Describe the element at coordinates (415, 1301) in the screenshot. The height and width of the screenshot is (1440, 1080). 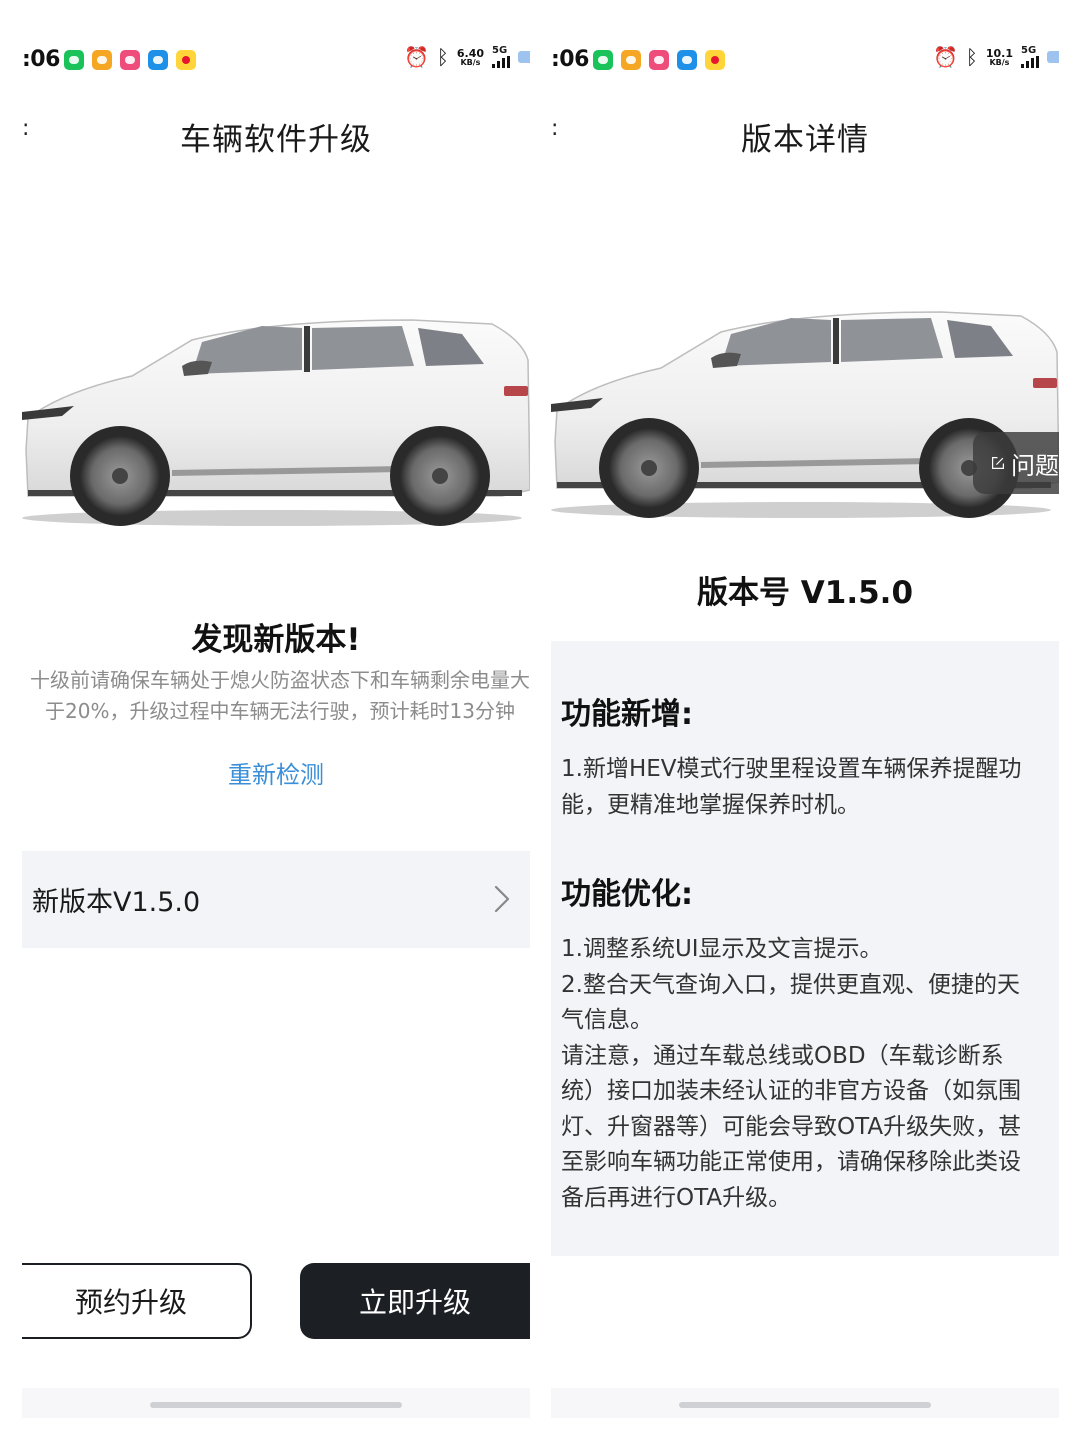
I see `upgrade-now-button: 立即升级` at that location.